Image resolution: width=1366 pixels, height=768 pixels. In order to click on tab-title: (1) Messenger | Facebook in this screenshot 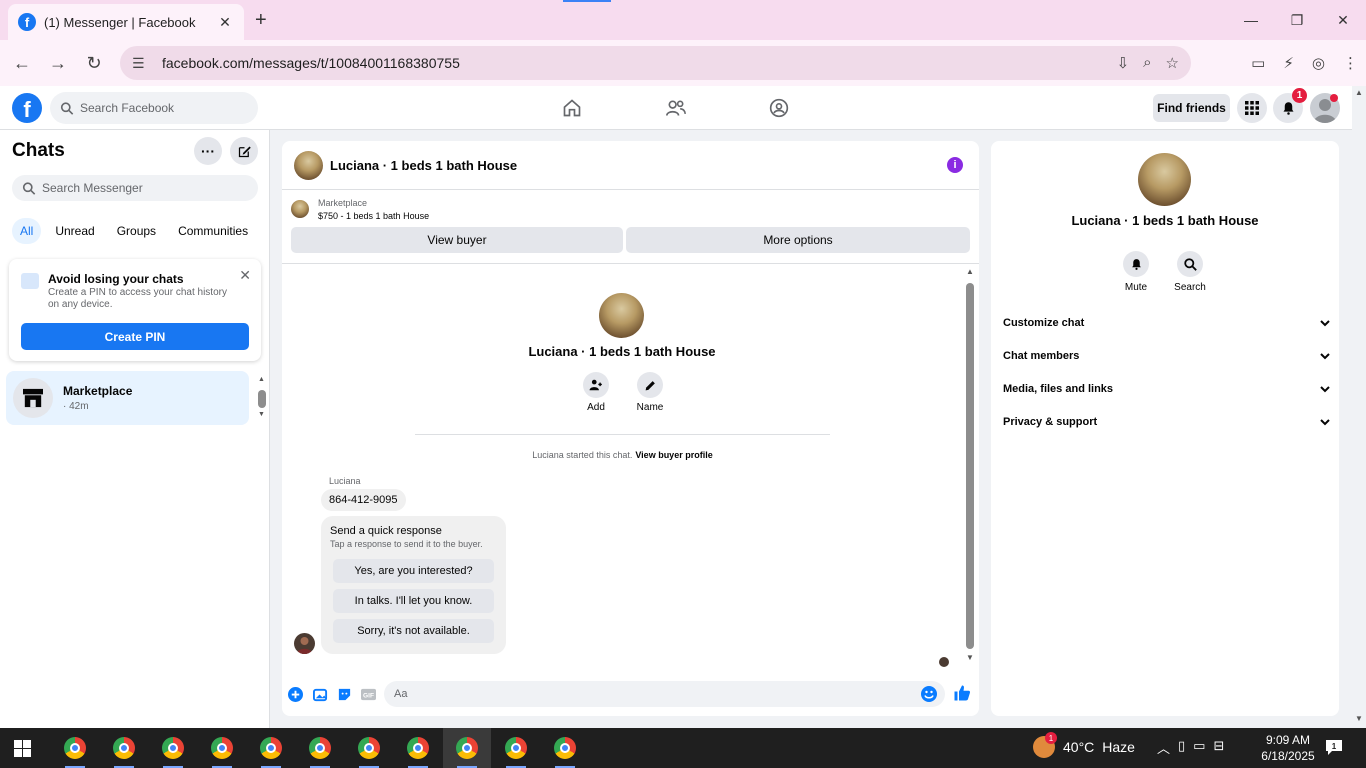, I will do `click(120, 22)`.